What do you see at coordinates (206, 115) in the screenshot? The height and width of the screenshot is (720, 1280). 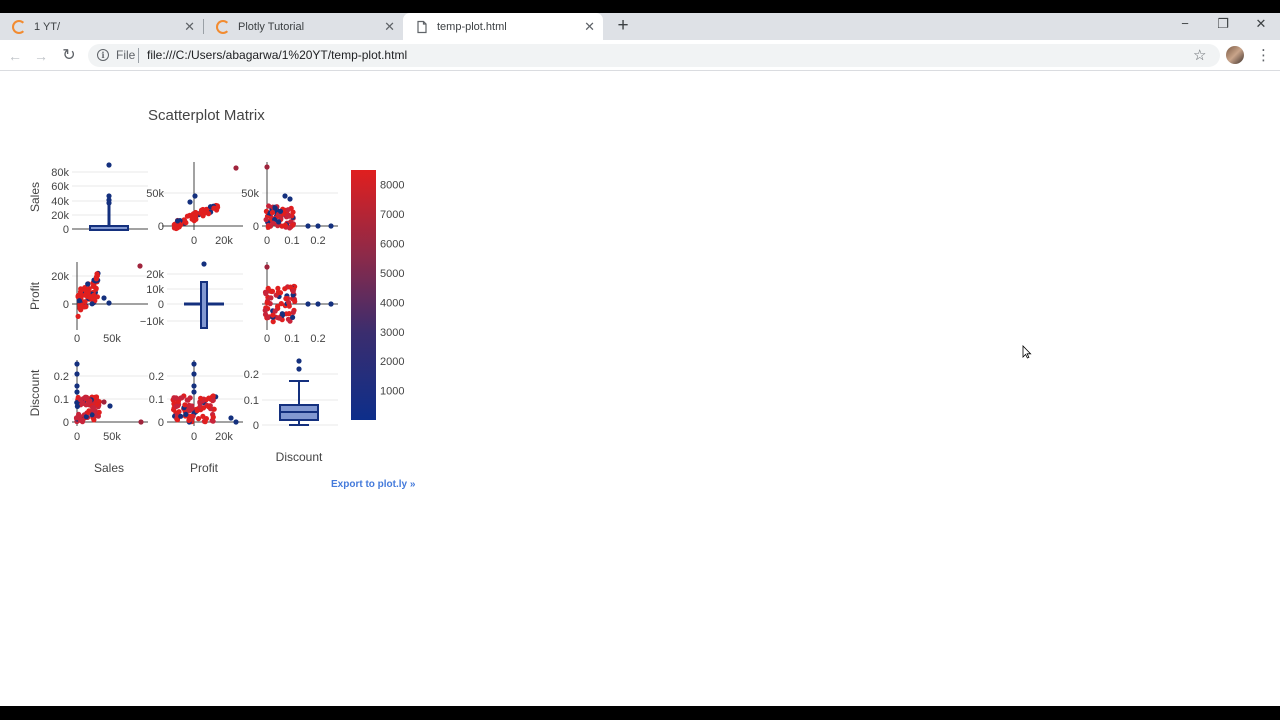 I see `chart-title: Scatterplot Matrix` at bounding box center [206, 115].